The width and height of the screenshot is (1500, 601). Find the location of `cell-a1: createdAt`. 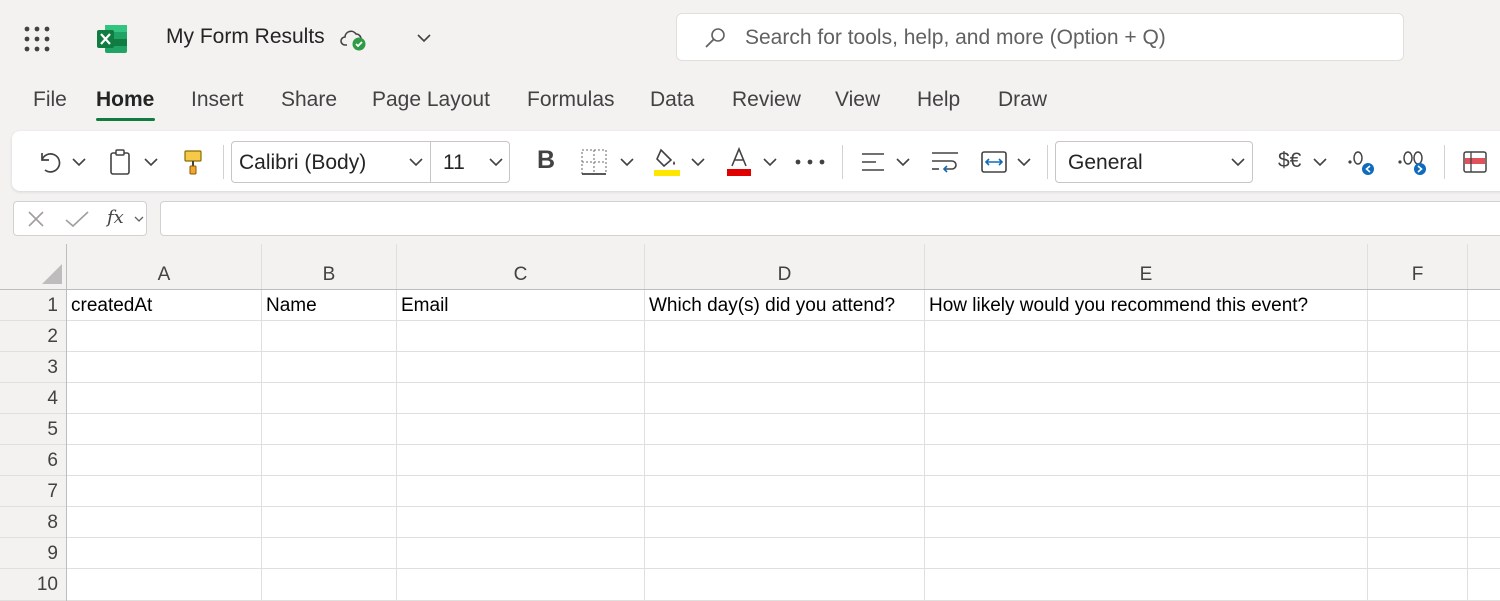

cell-a1: createdAt is located at coordinates (164, 305).